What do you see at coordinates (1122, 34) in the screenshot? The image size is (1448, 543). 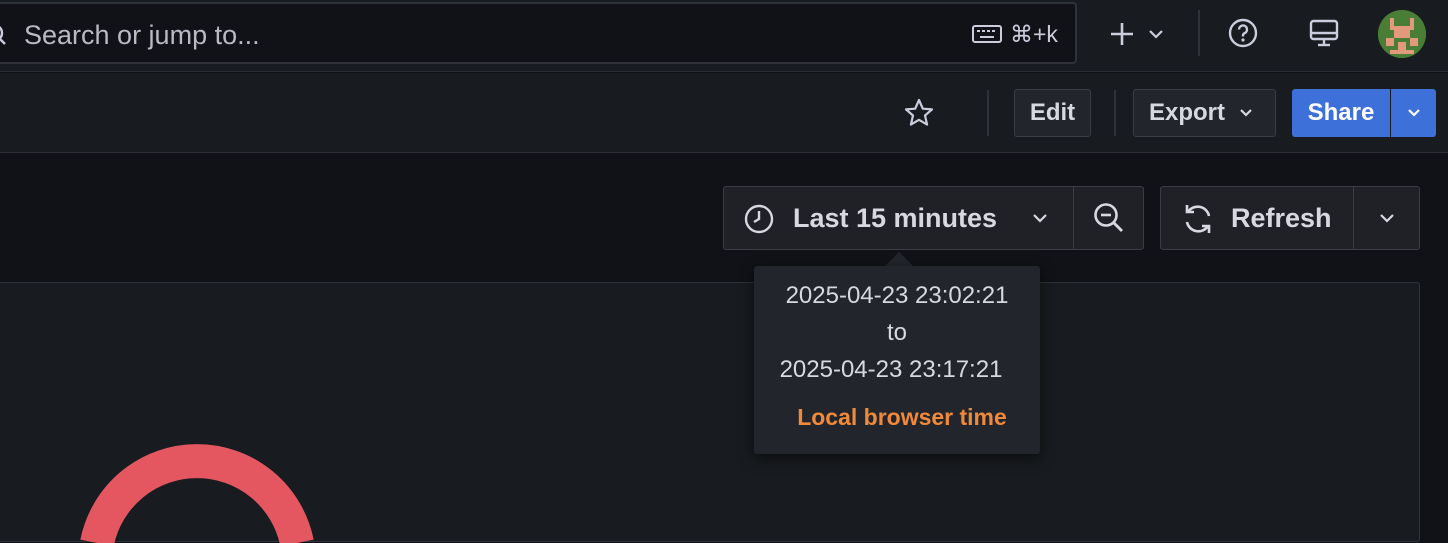 I see `plus-icon` at bounding box center [1122, 34].